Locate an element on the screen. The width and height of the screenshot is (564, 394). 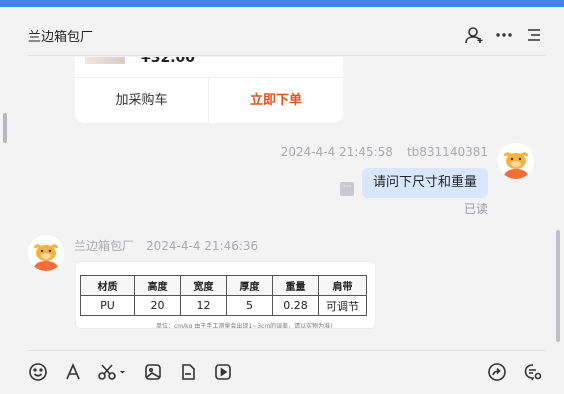
emoji-icon is located at coordinates (38, 372).